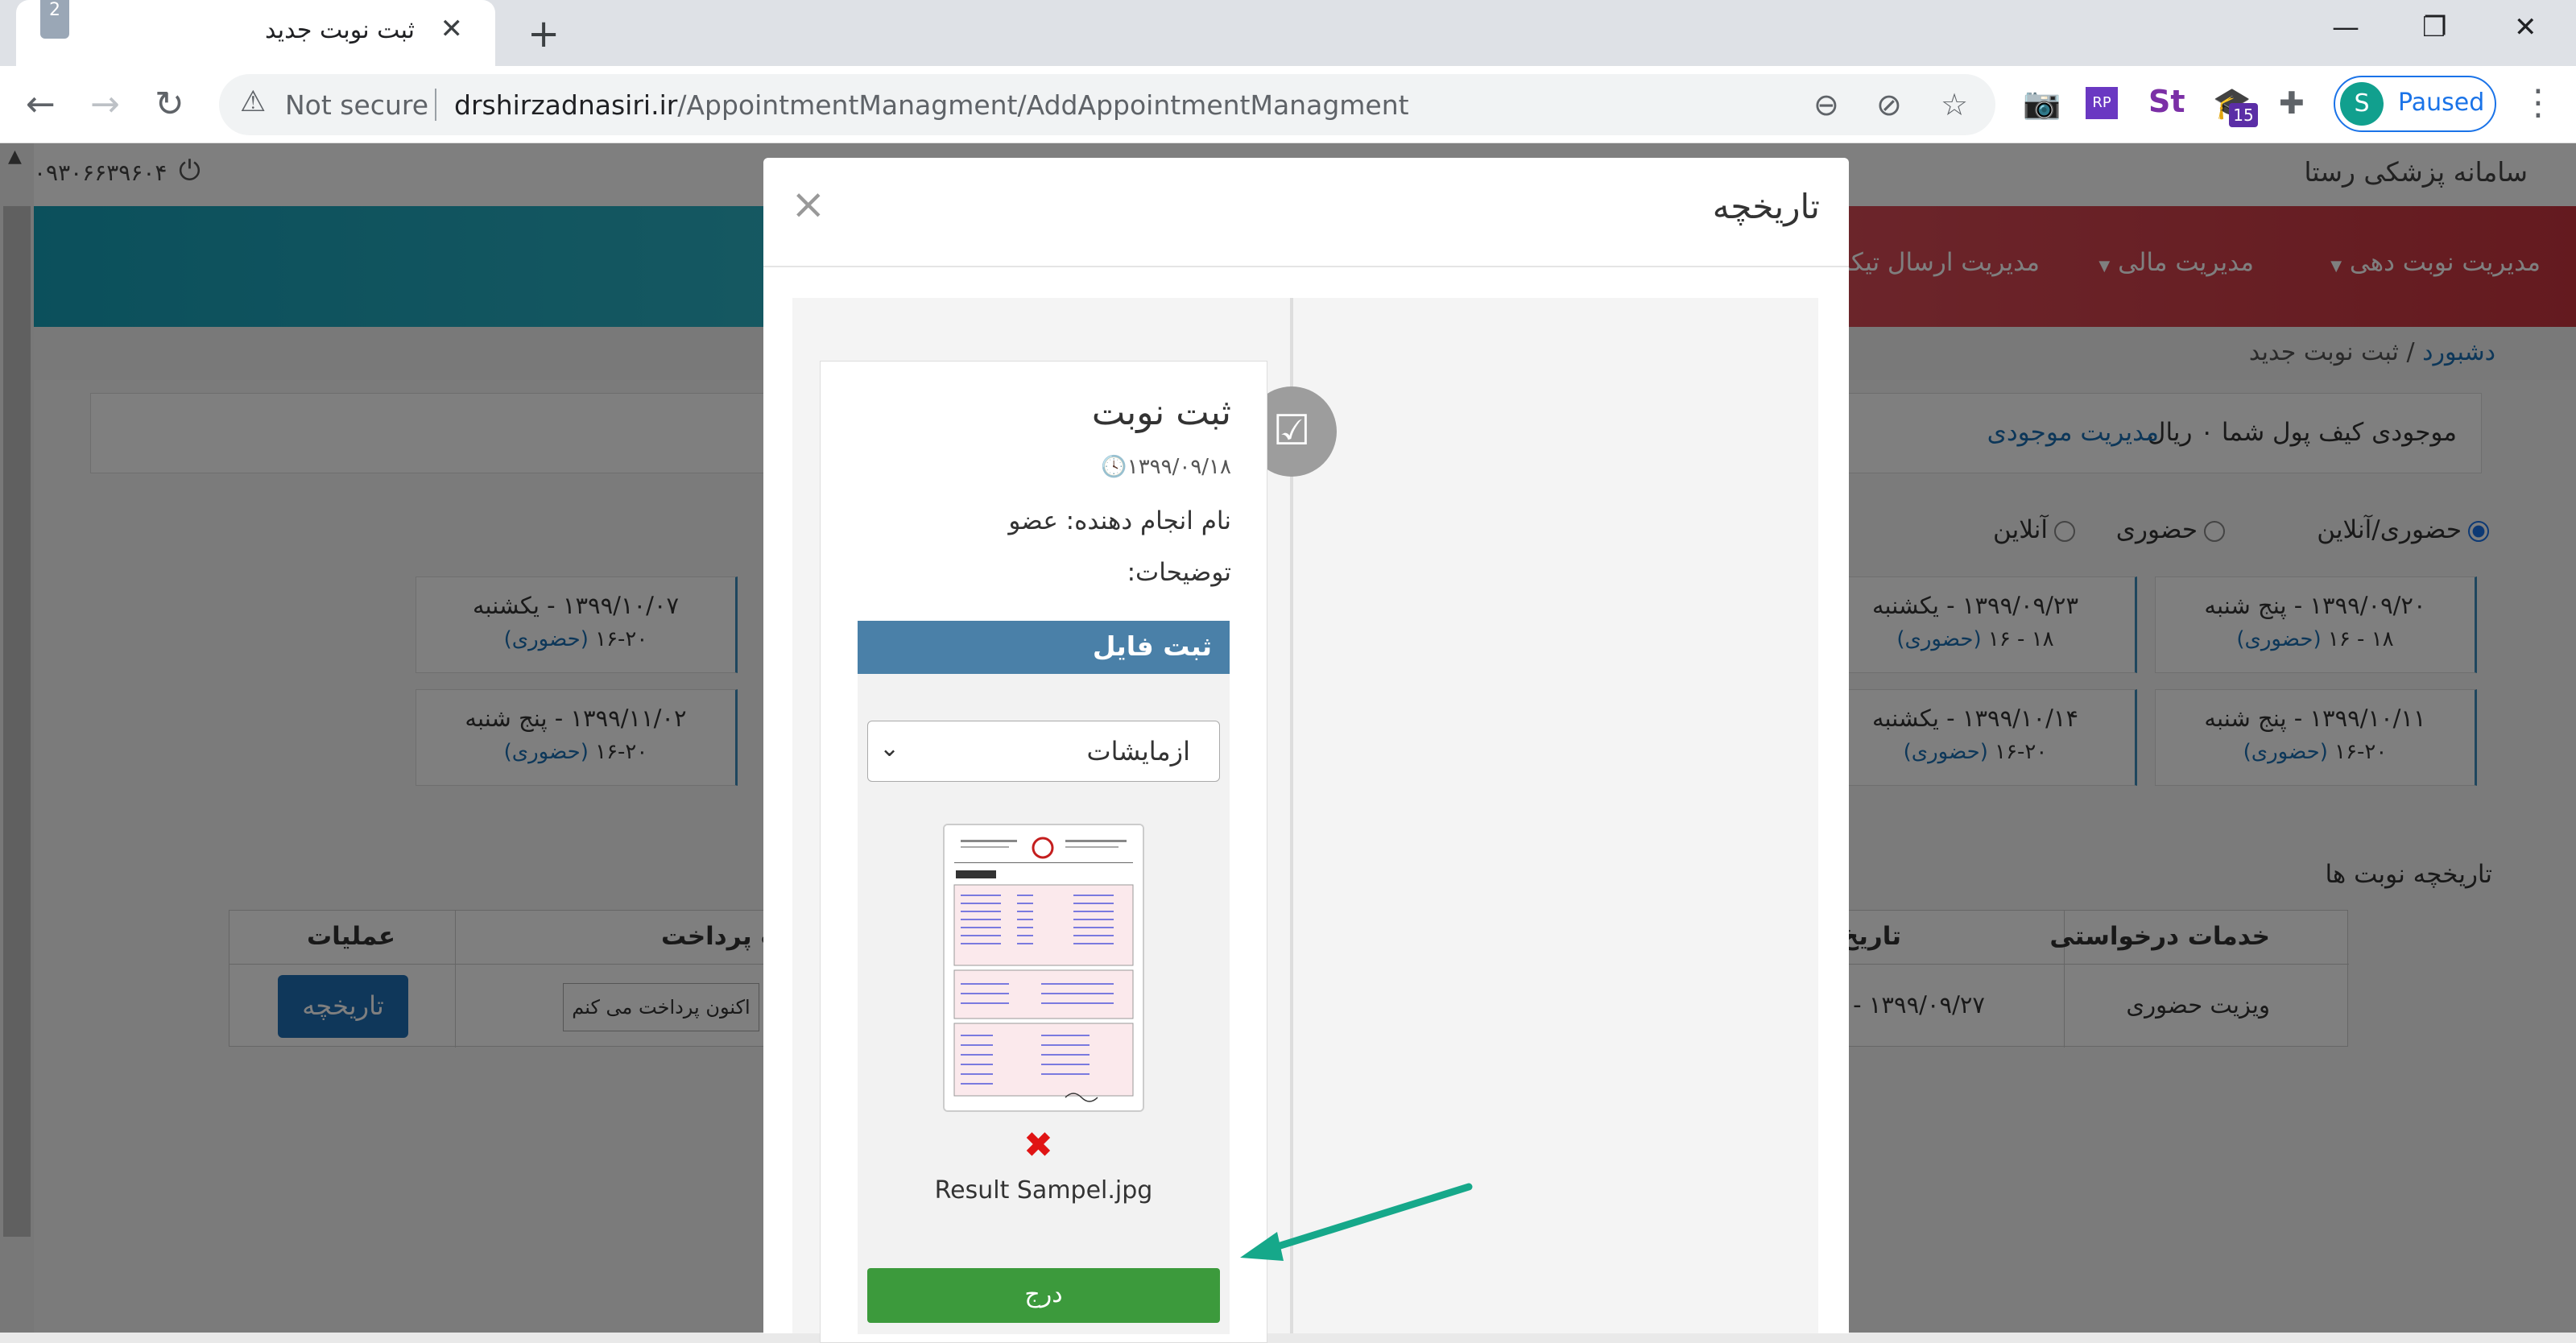  I want to click on tab-close-icon: ✕, so click(452, 29).